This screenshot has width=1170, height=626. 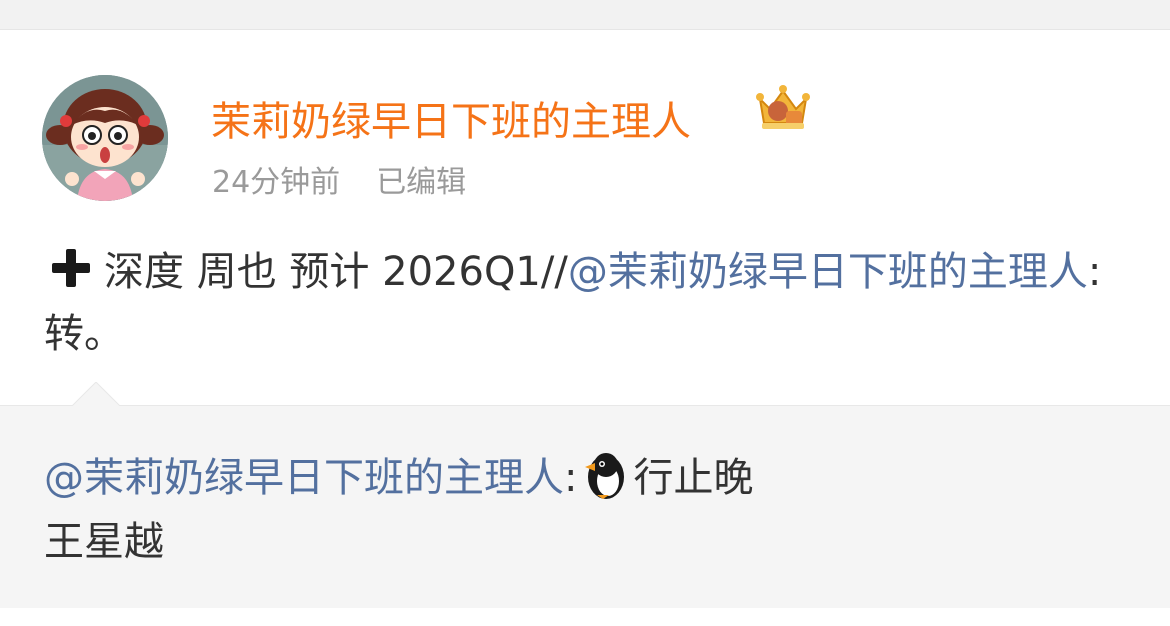 What do you see at coordinates (304, 478) in the screenshot?
I see `repost-mention-link: @茉莉奶绿早日下班的主理人` at bounding box center [304, 478].